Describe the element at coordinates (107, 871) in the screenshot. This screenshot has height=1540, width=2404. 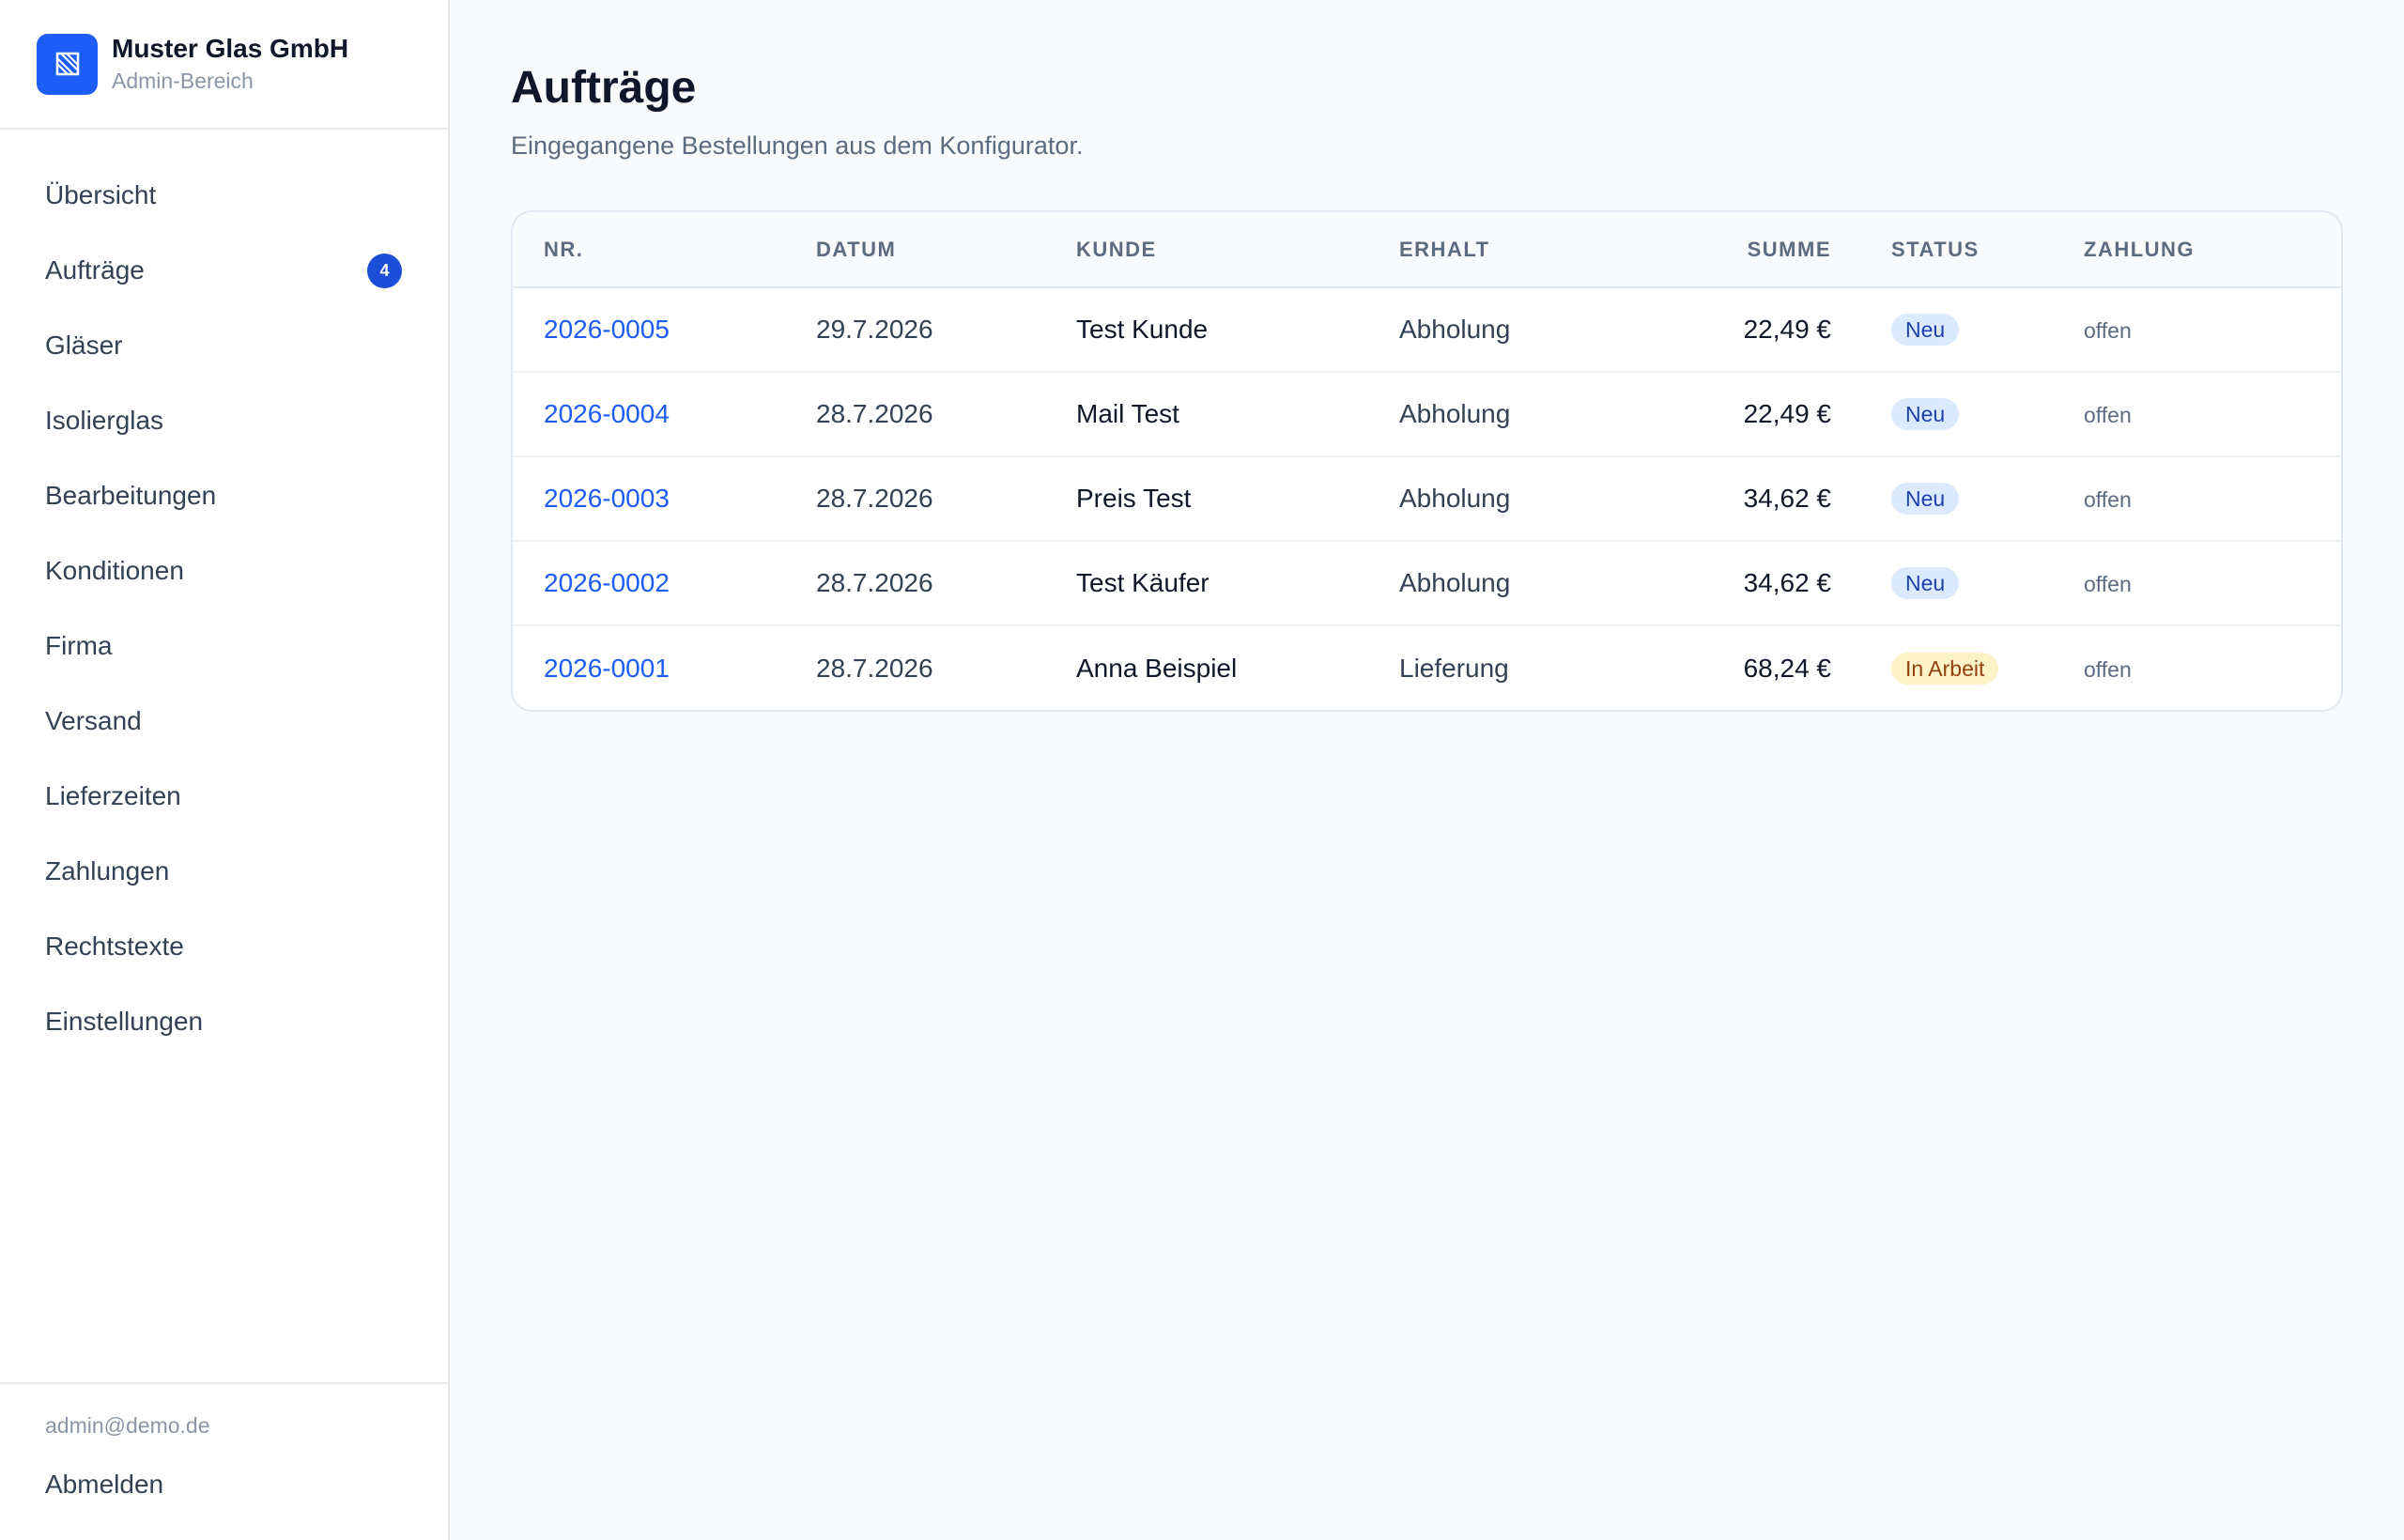
I see `sidebar-item-label: Zahlungen` at that location.